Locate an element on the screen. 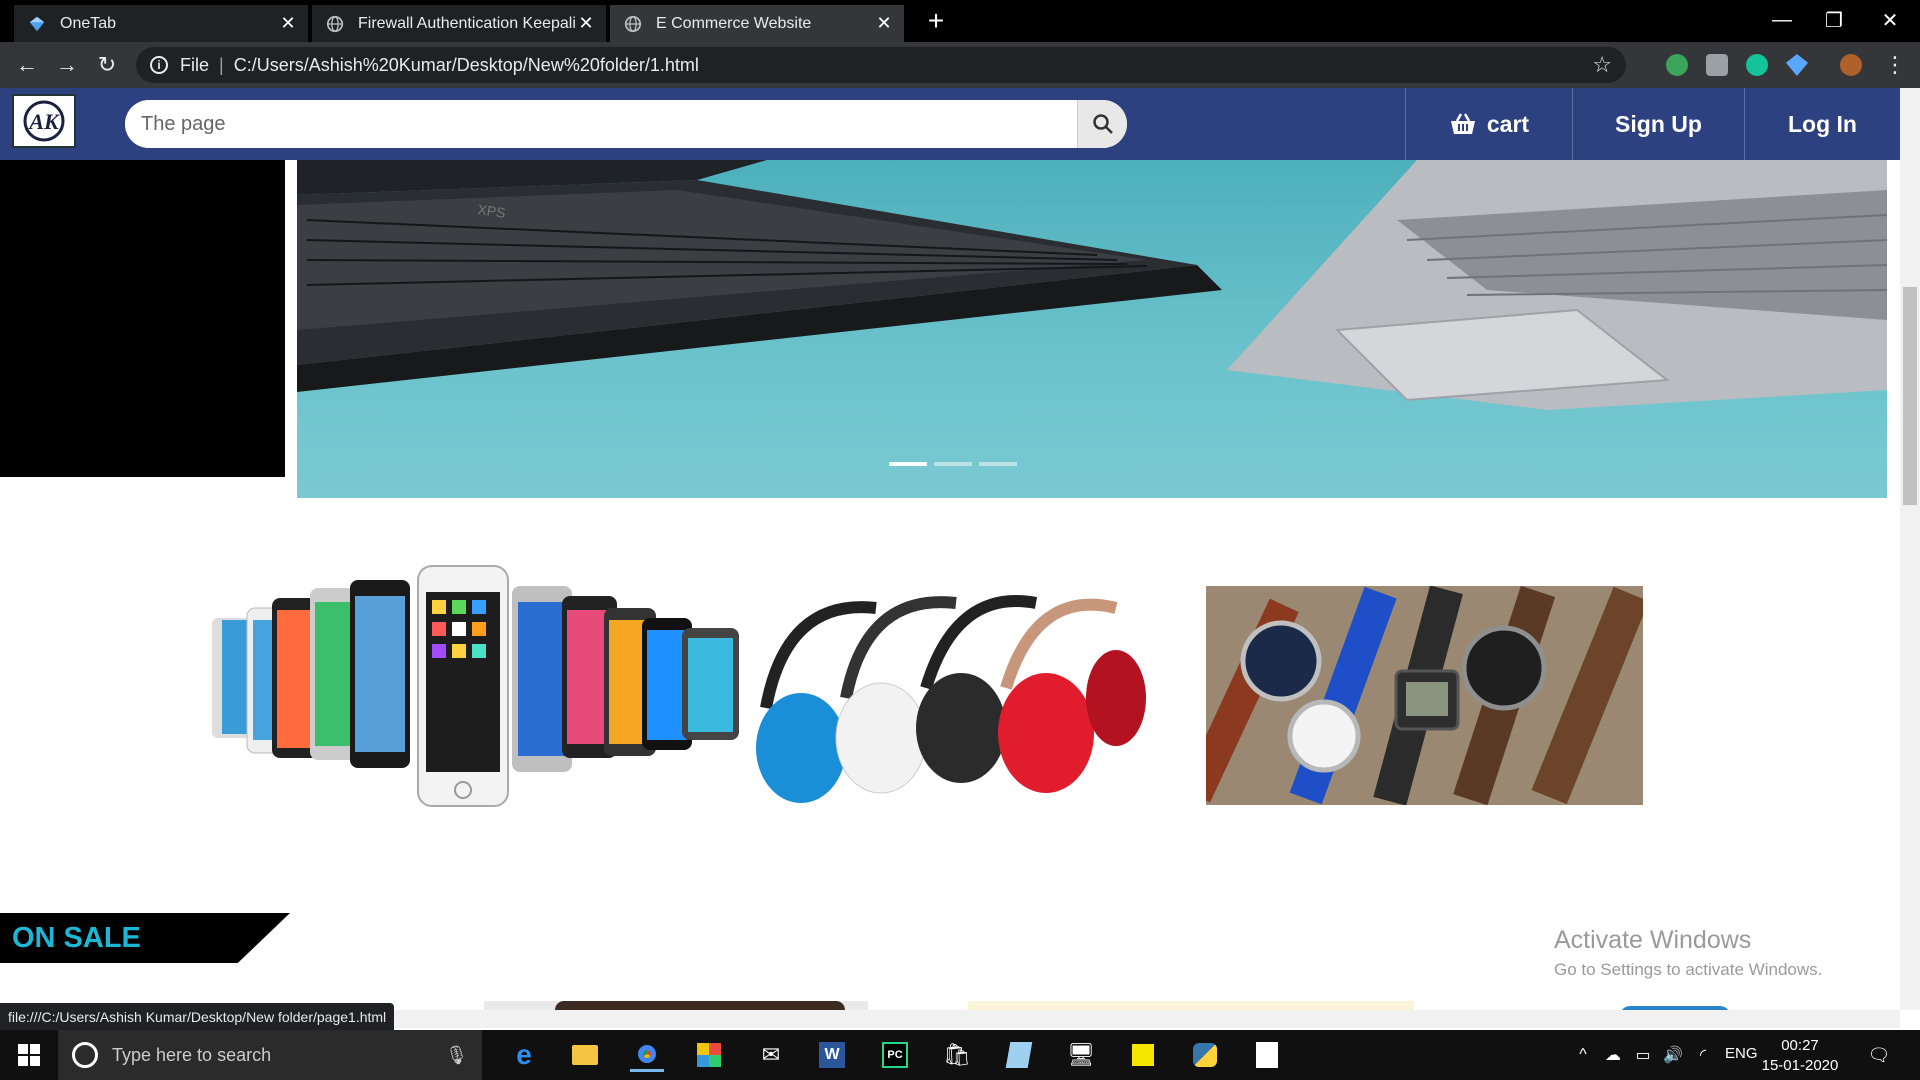 The image size is (1920, 1080). windows-logo-icon is located at coordinates (29, 1055).